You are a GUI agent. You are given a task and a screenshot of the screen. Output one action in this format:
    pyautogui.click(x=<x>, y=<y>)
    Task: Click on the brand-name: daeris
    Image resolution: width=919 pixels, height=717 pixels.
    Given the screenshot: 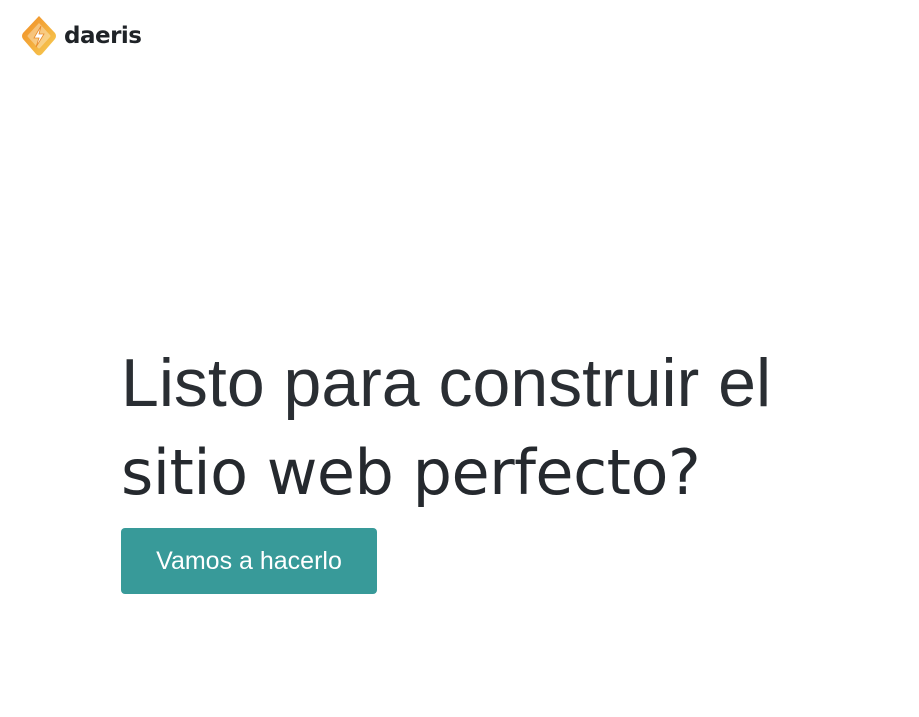 What is the action you would take?
    pyautogui.click(x=103, y=35)
    